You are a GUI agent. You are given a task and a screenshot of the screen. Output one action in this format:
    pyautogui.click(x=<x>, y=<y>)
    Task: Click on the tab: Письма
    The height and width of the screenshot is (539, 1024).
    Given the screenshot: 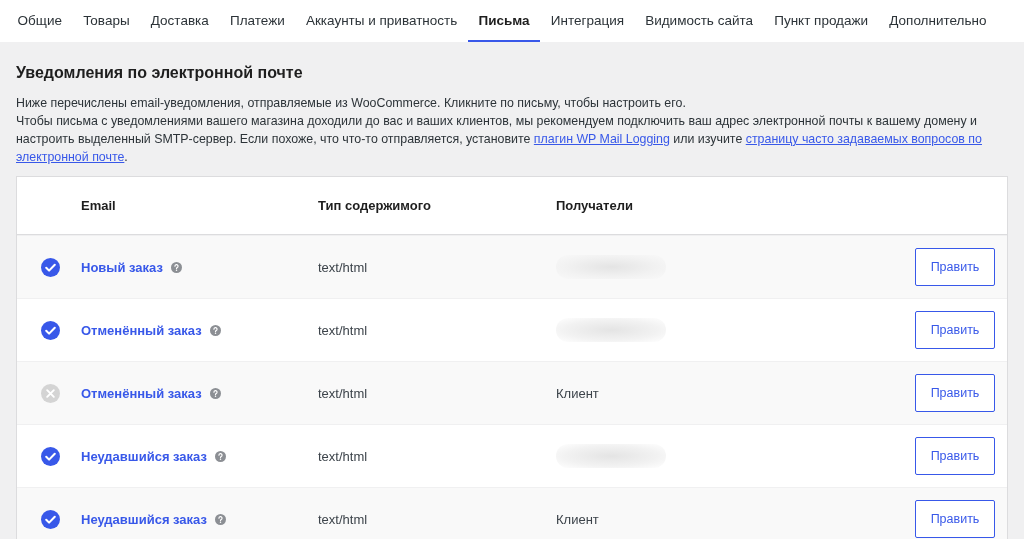 What is the action you would take?
    pyautogui.click(x=504, y=21)
    